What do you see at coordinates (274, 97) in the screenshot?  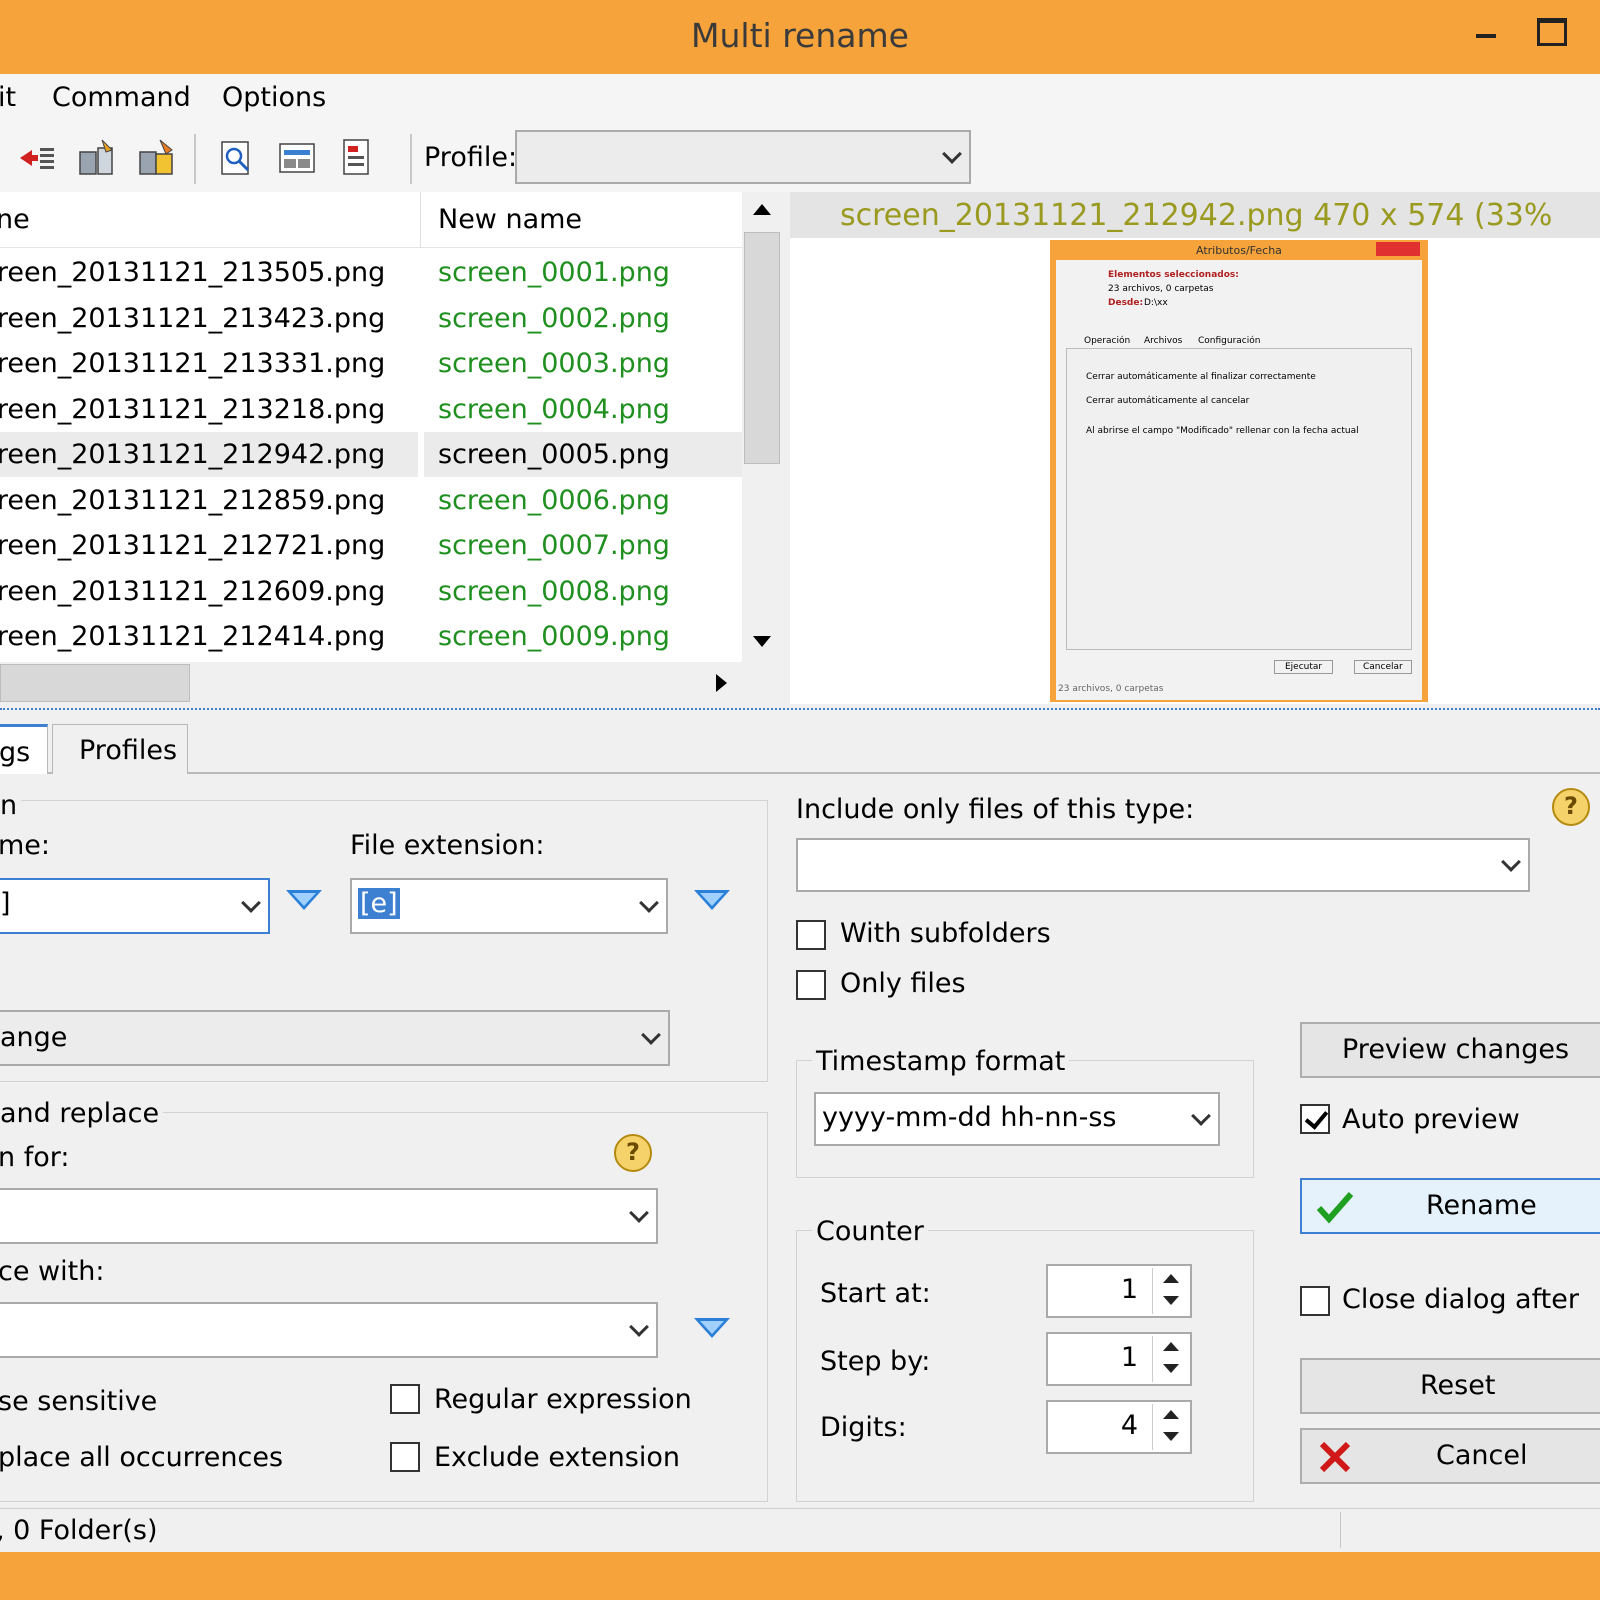 I see `menu-options: Options` at bounding box center [274, 97].